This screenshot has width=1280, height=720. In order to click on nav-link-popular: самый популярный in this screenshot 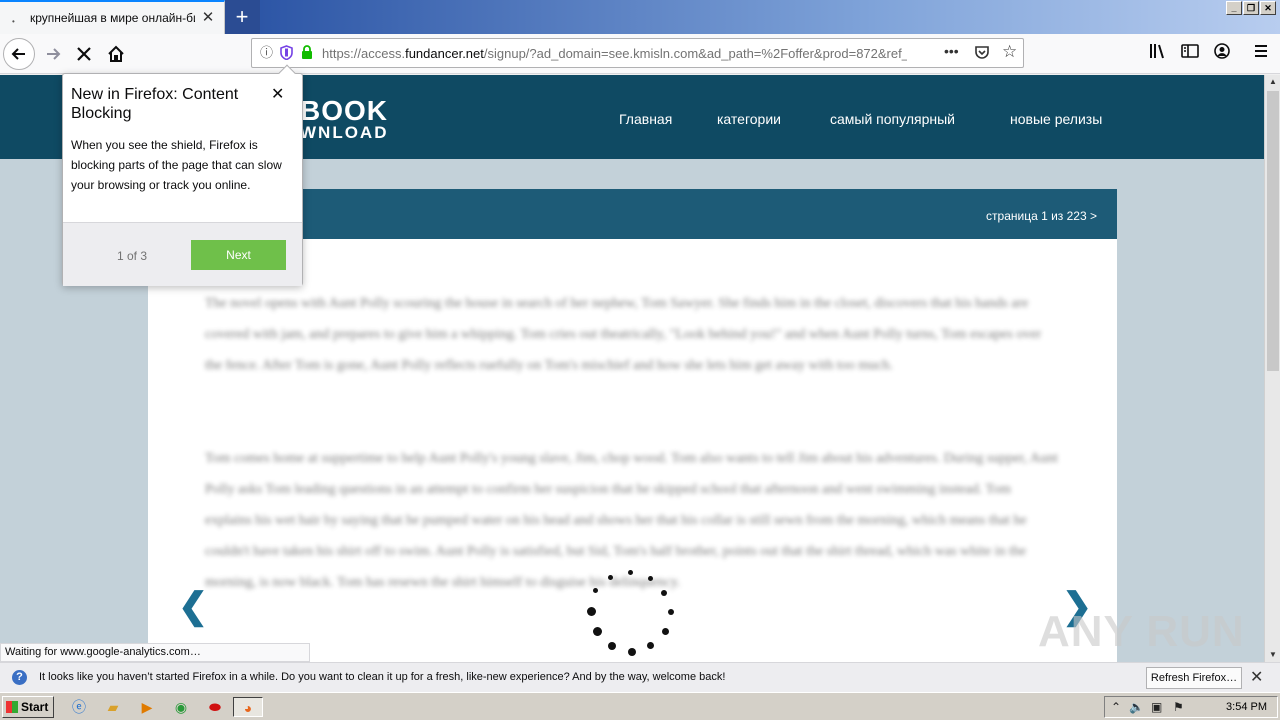, I will do `click(892, 119)`.